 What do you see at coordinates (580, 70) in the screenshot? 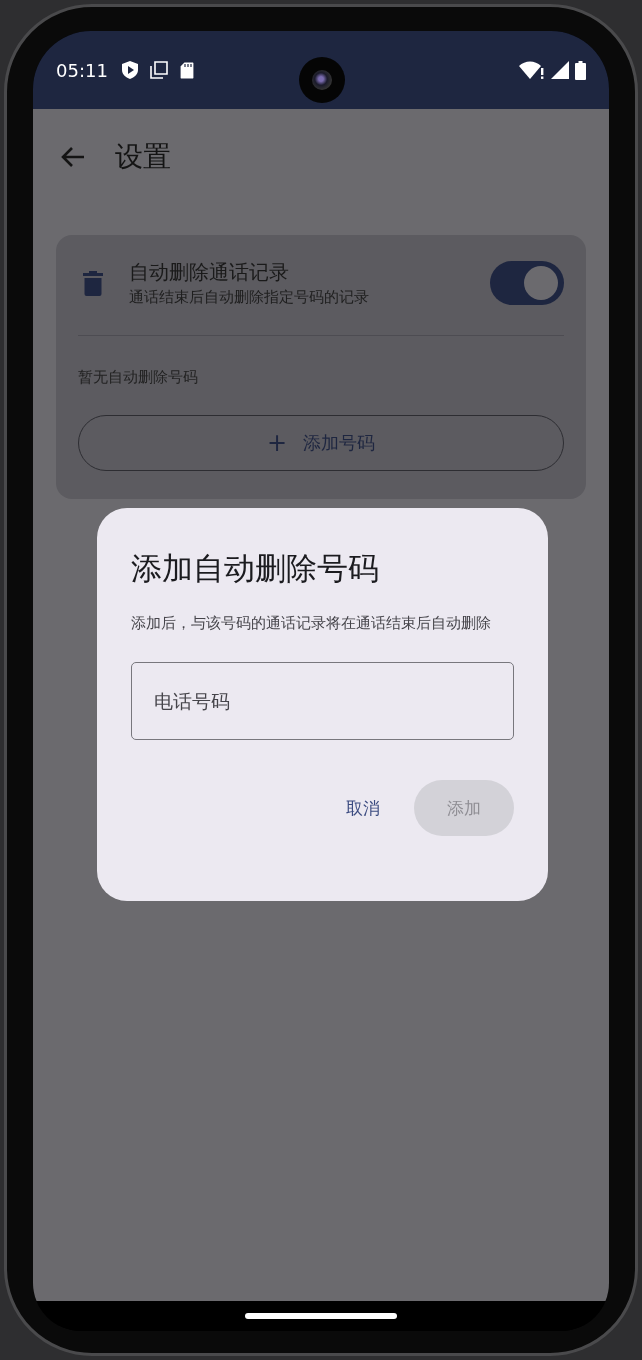
I see `battery-icon` at bounding box center [580, 70].